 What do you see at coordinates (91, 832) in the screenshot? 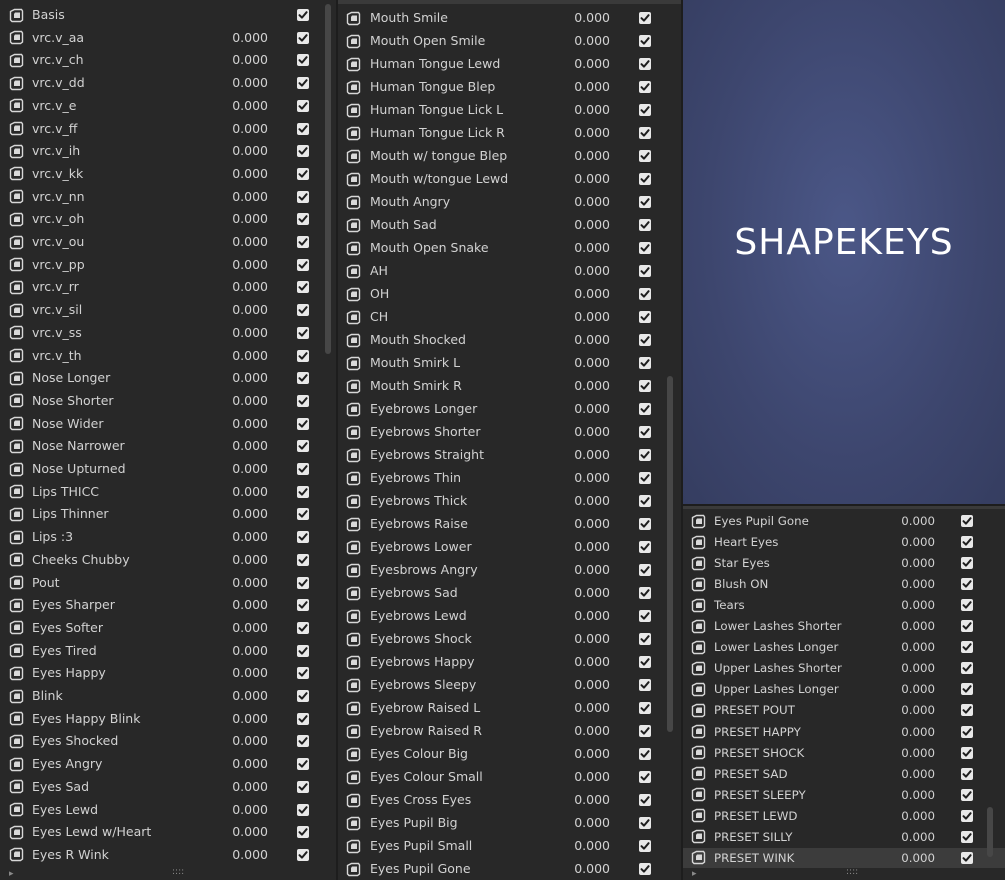
I see `shape-key-name: Eyes Lewd w/Heart` at bounding box center [91, 832].